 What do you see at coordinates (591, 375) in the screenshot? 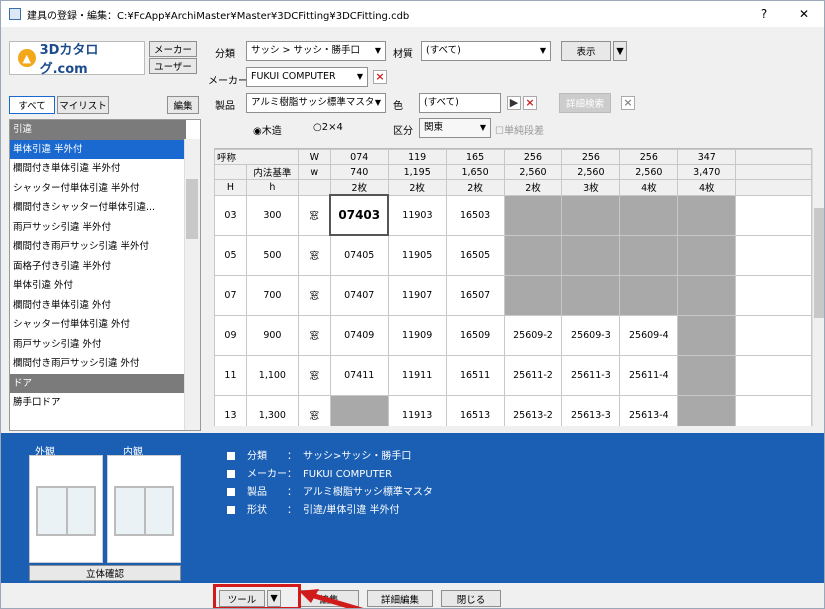
I see `grid-cell: 25611-3` at bounding box center [591, 375].